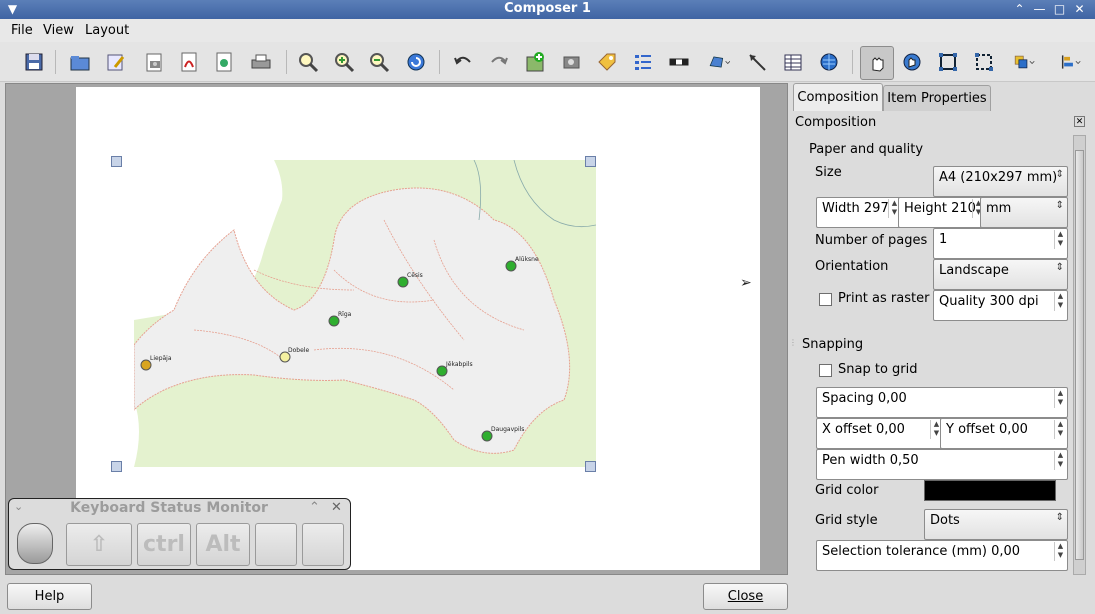 Image resolution: width=1095 pixels, height=614 pixels. What do you see at coordinates (35, 543) in the screenshot?
I see `mouse-icon` at bounding box center [35, 543].